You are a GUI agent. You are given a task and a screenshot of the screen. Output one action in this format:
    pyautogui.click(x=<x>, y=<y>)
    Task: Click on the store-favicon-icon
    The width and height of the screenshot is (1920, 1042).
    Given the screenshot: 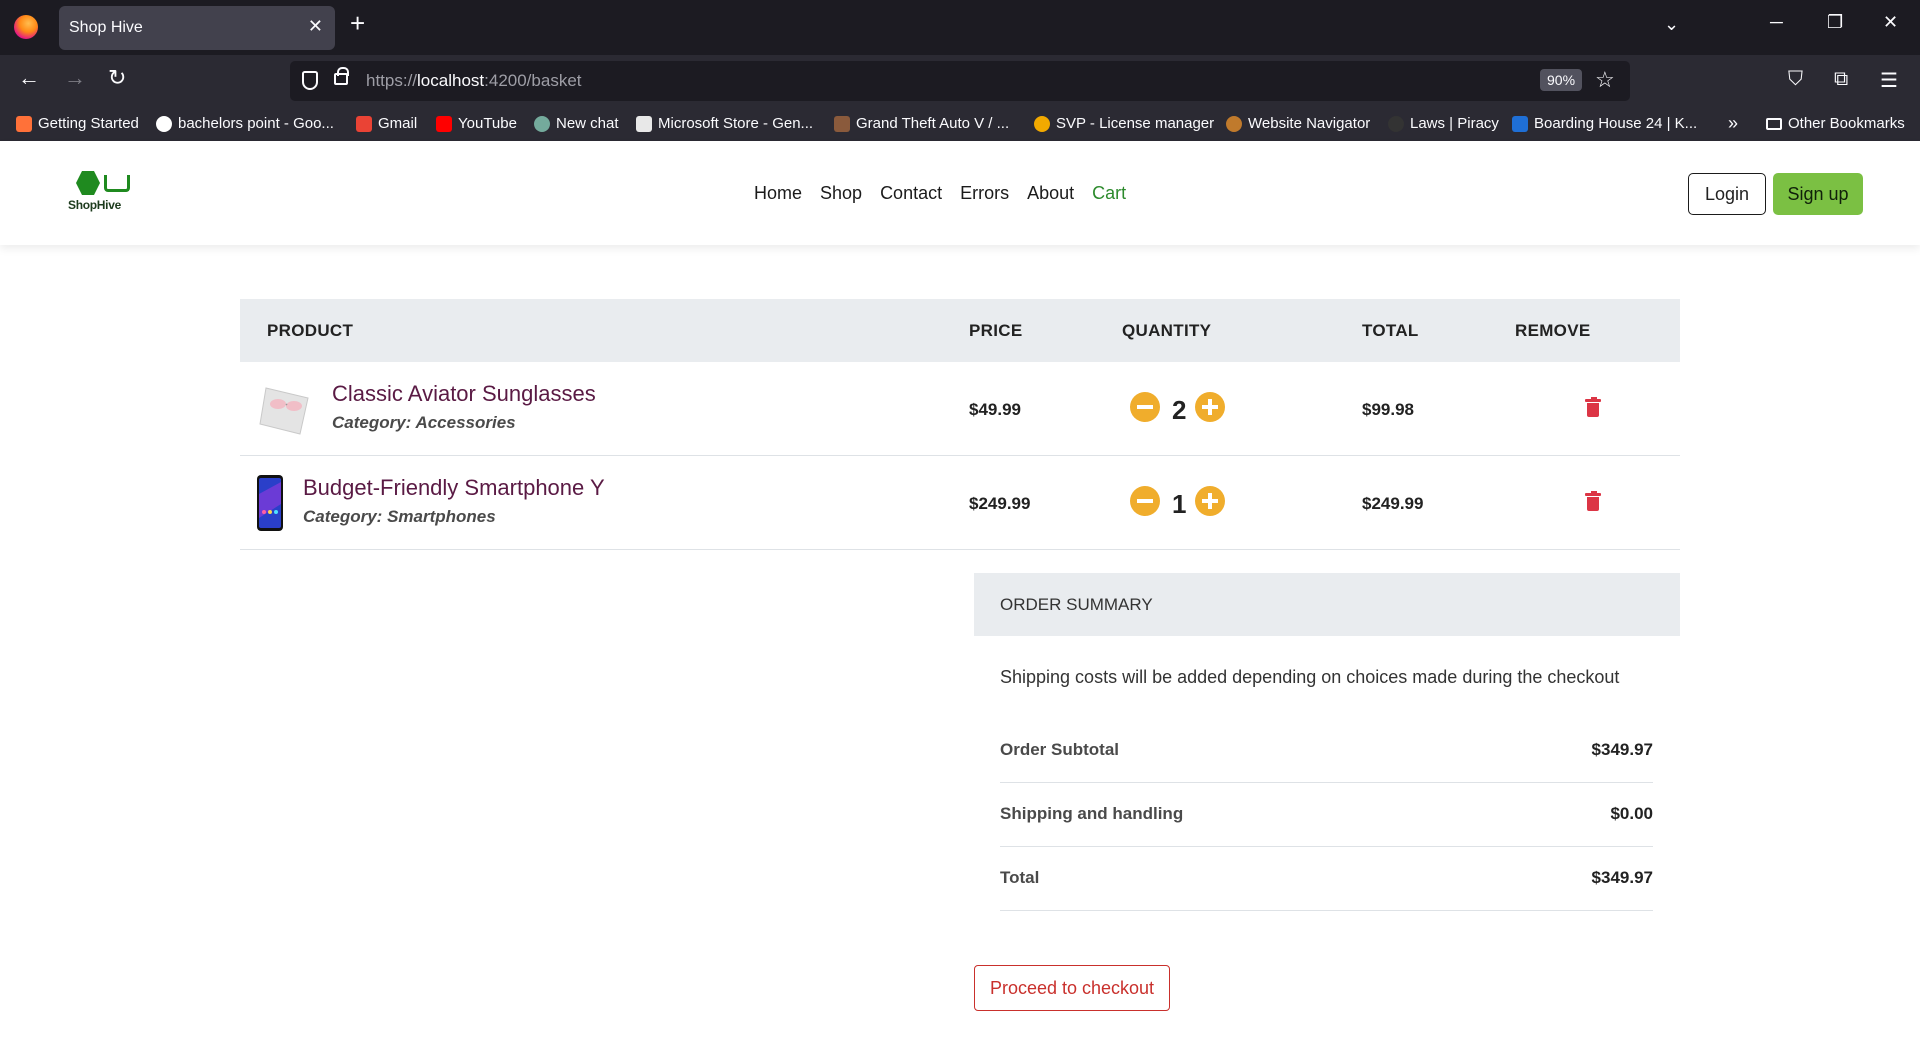 What is the action you would take?
    pyautogui.click(x=644, y=123)
    